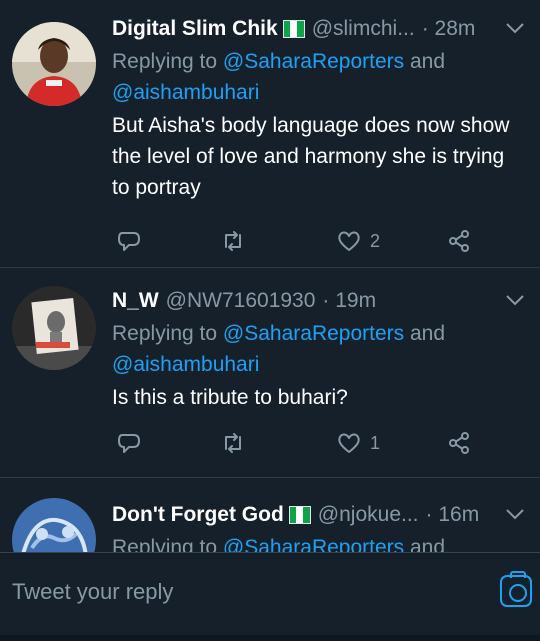 This screenshot has width=540, height=641. I want to click on tweet-header: Digital Slim Chik @slimchi... · 28m, so click(319, 29).